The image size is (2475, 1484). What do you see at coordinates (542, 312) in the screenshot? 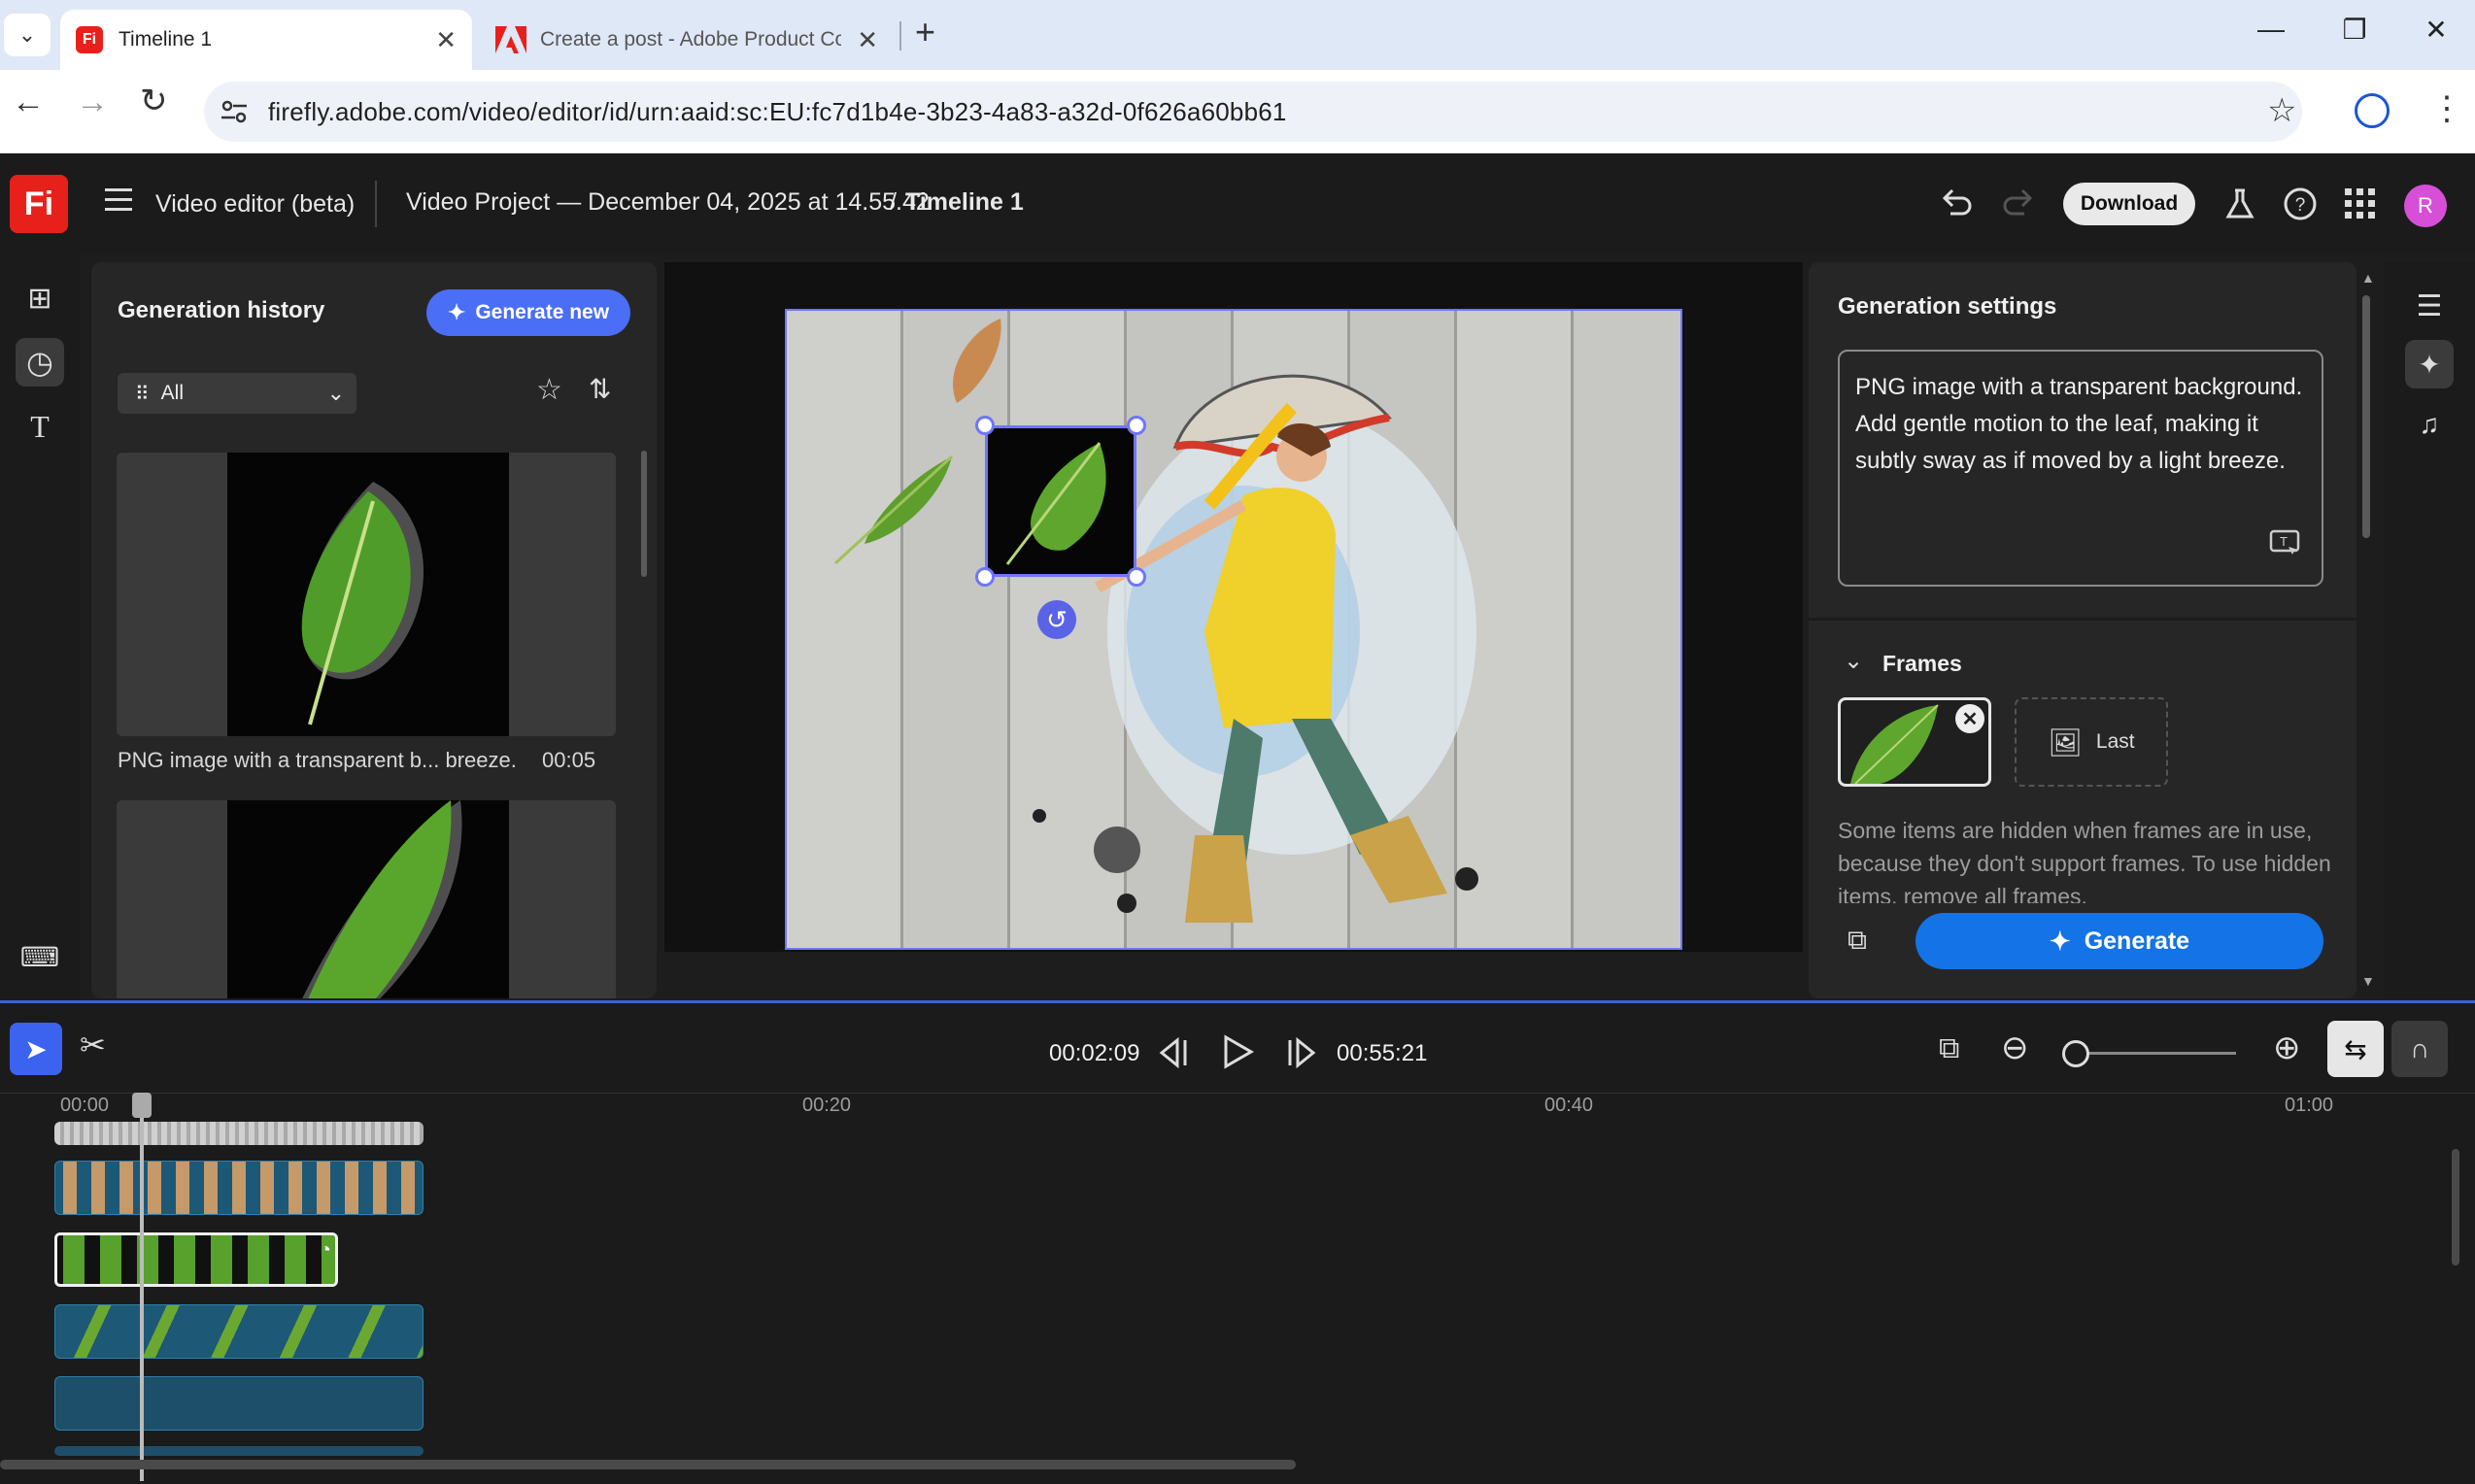
I see `generate-new-label: Generate new` at bounding box center [542, 312].